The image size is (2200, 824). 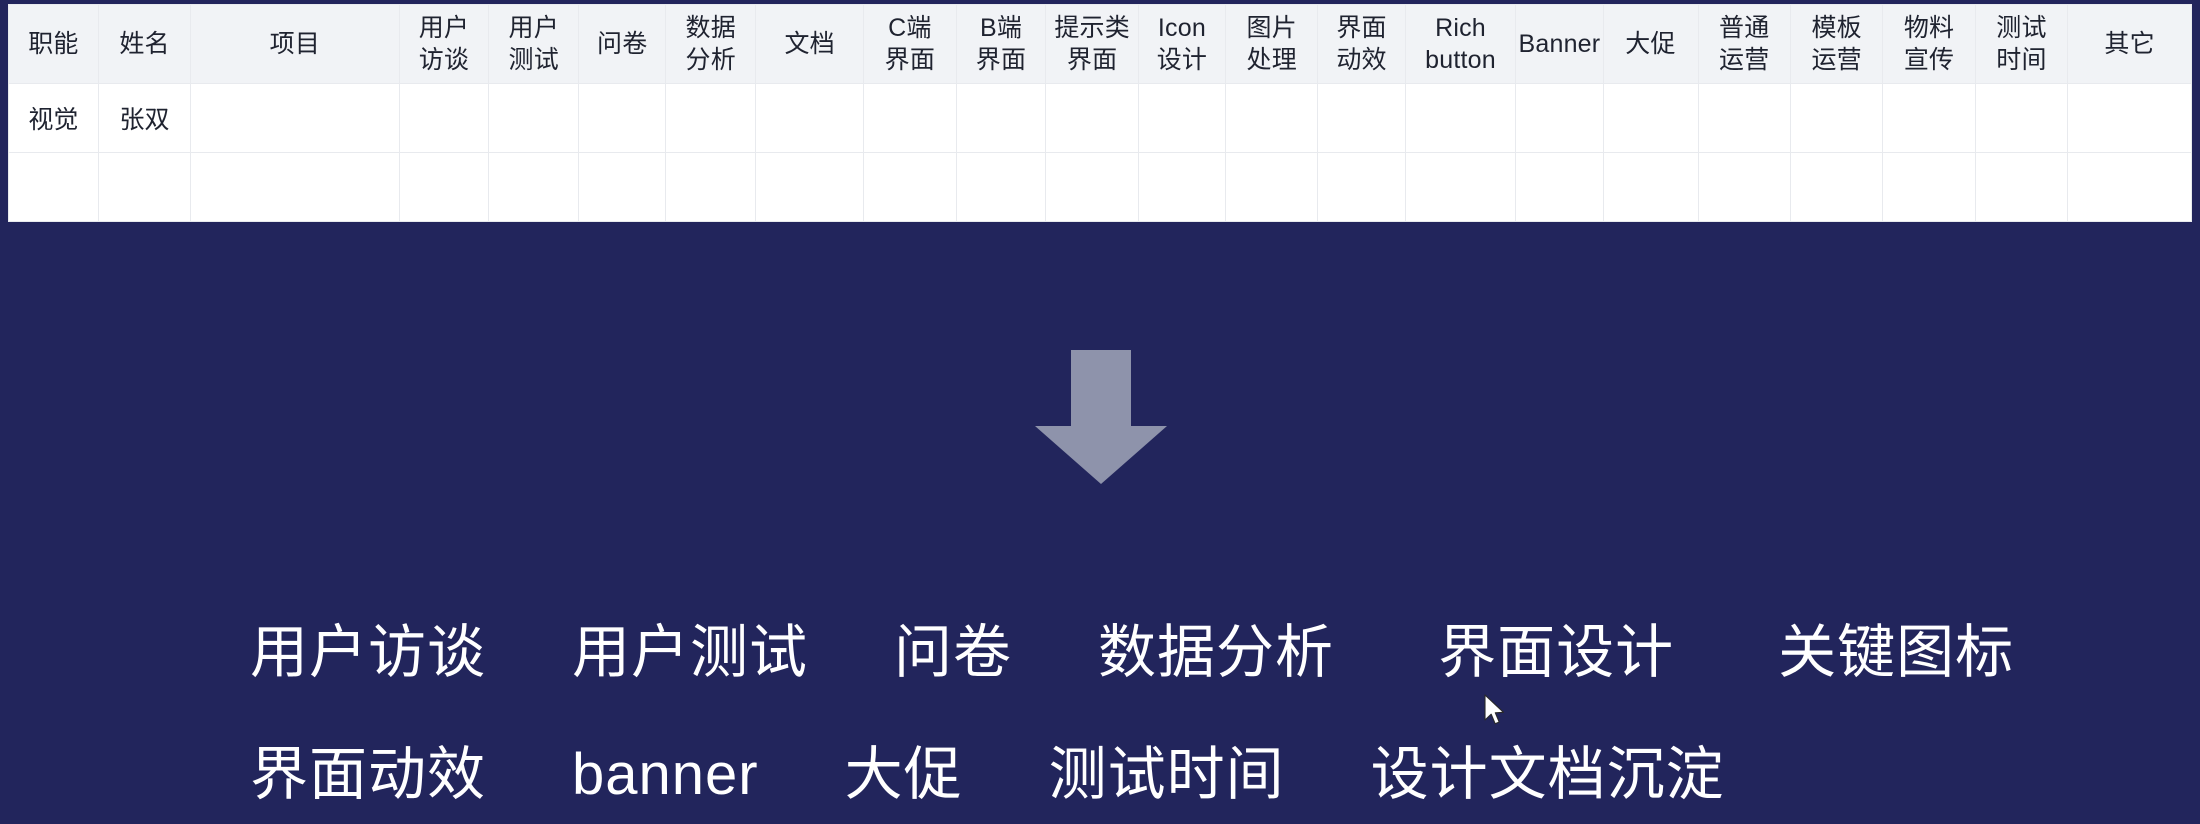 What do you see at coordinates (368, 774) in the screenshot?
I see `keyword-item: 界面动效` at bounding box center [368, 774].